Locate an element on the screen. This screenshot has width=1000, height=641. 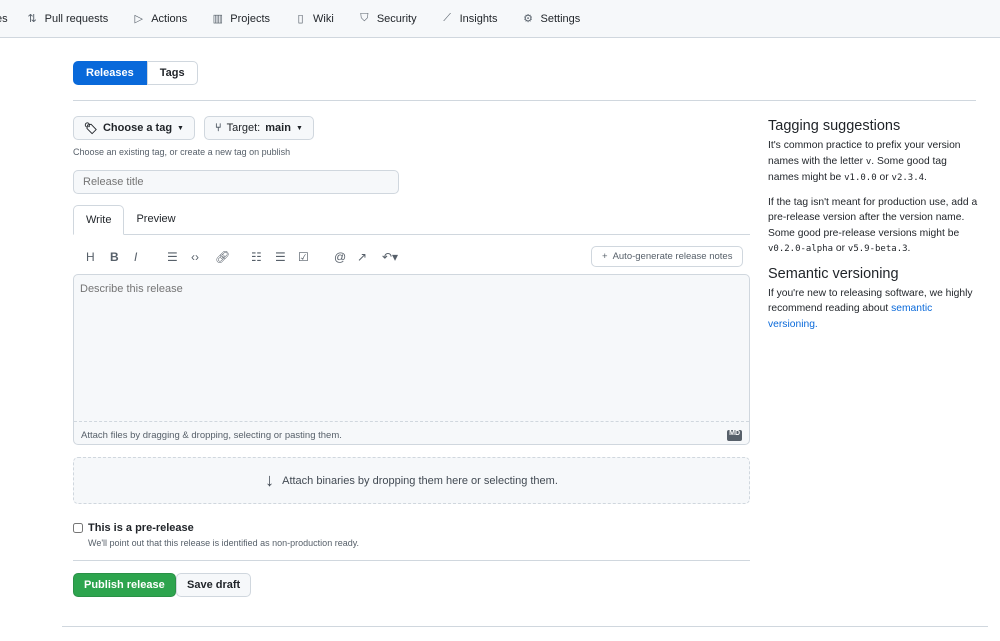
shield-icon: ⛉ is located at coordinates (364, 18).